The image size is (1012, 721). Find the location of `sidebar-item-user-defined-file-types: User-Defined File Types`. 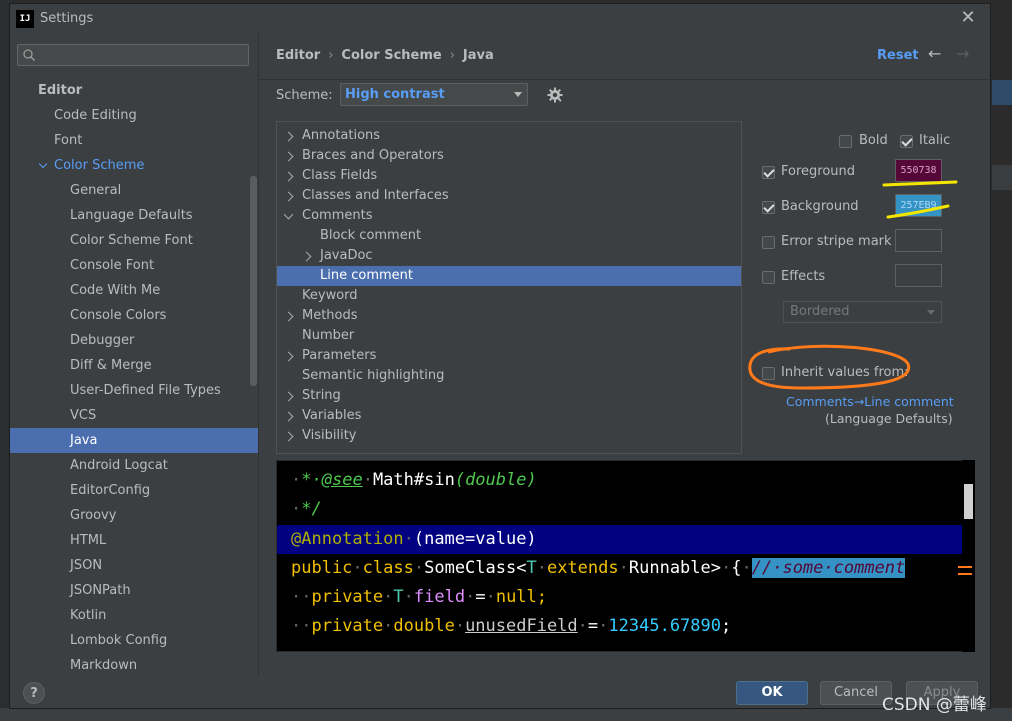

sidebar-item-user-defined-file-types: User-Defined File Types is located at coordinates (145, 390).